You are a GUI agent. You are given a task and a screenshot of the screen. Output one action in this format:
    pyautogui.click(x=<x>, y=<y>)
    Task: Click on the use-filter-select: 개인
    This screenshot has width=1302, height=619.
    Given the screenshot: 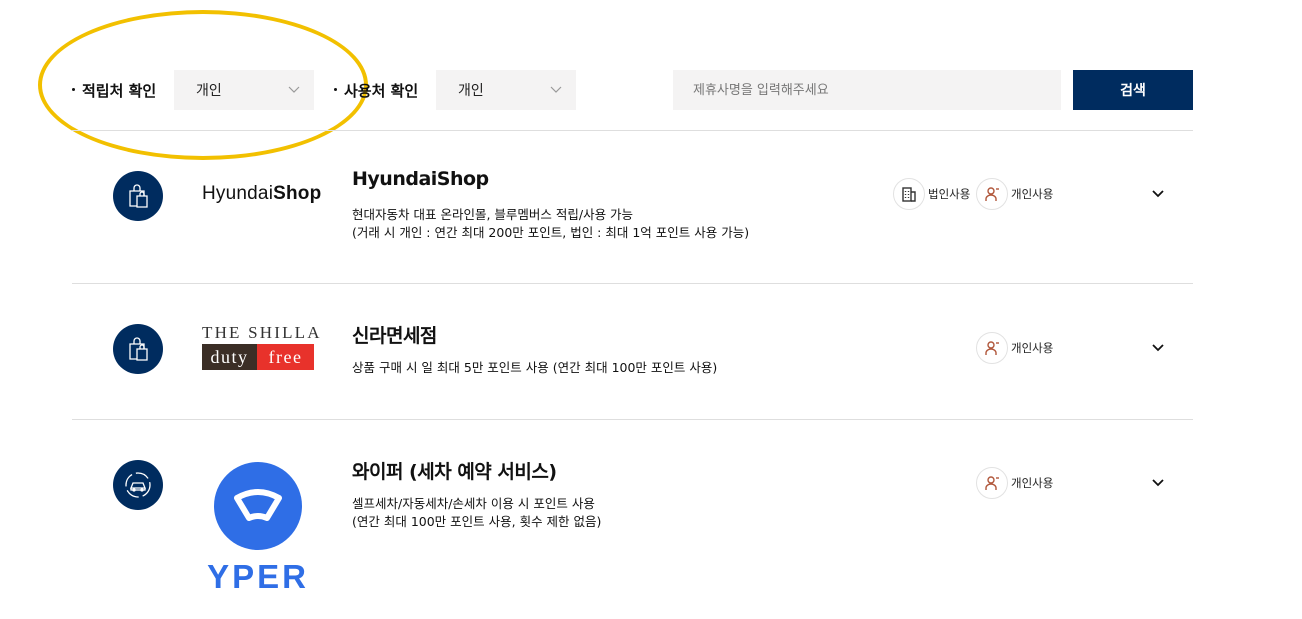 What is the action you would take?
    pyautogui.click(x=506, y=90)
    